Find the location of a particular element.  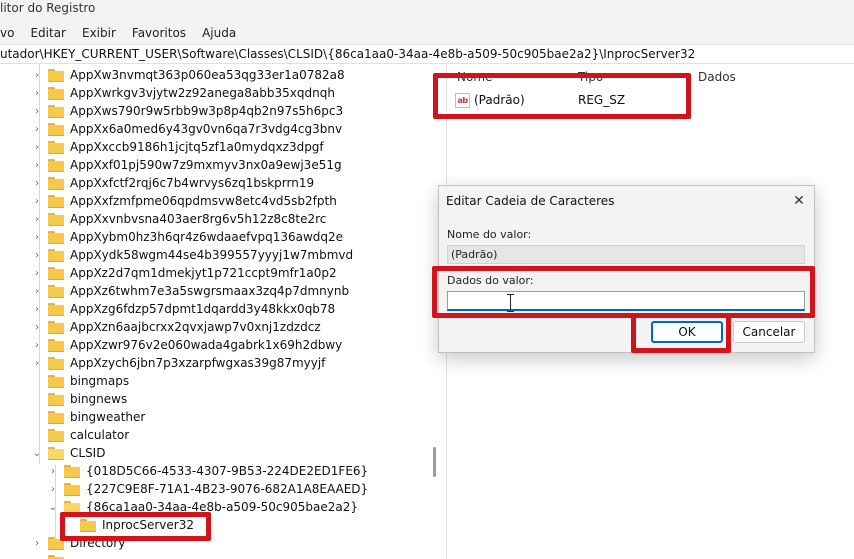

tree-item: › AppXxfzmfpme06qpdmsvw8etc4vd5sb2fpth is located at coordinates (184, 201).